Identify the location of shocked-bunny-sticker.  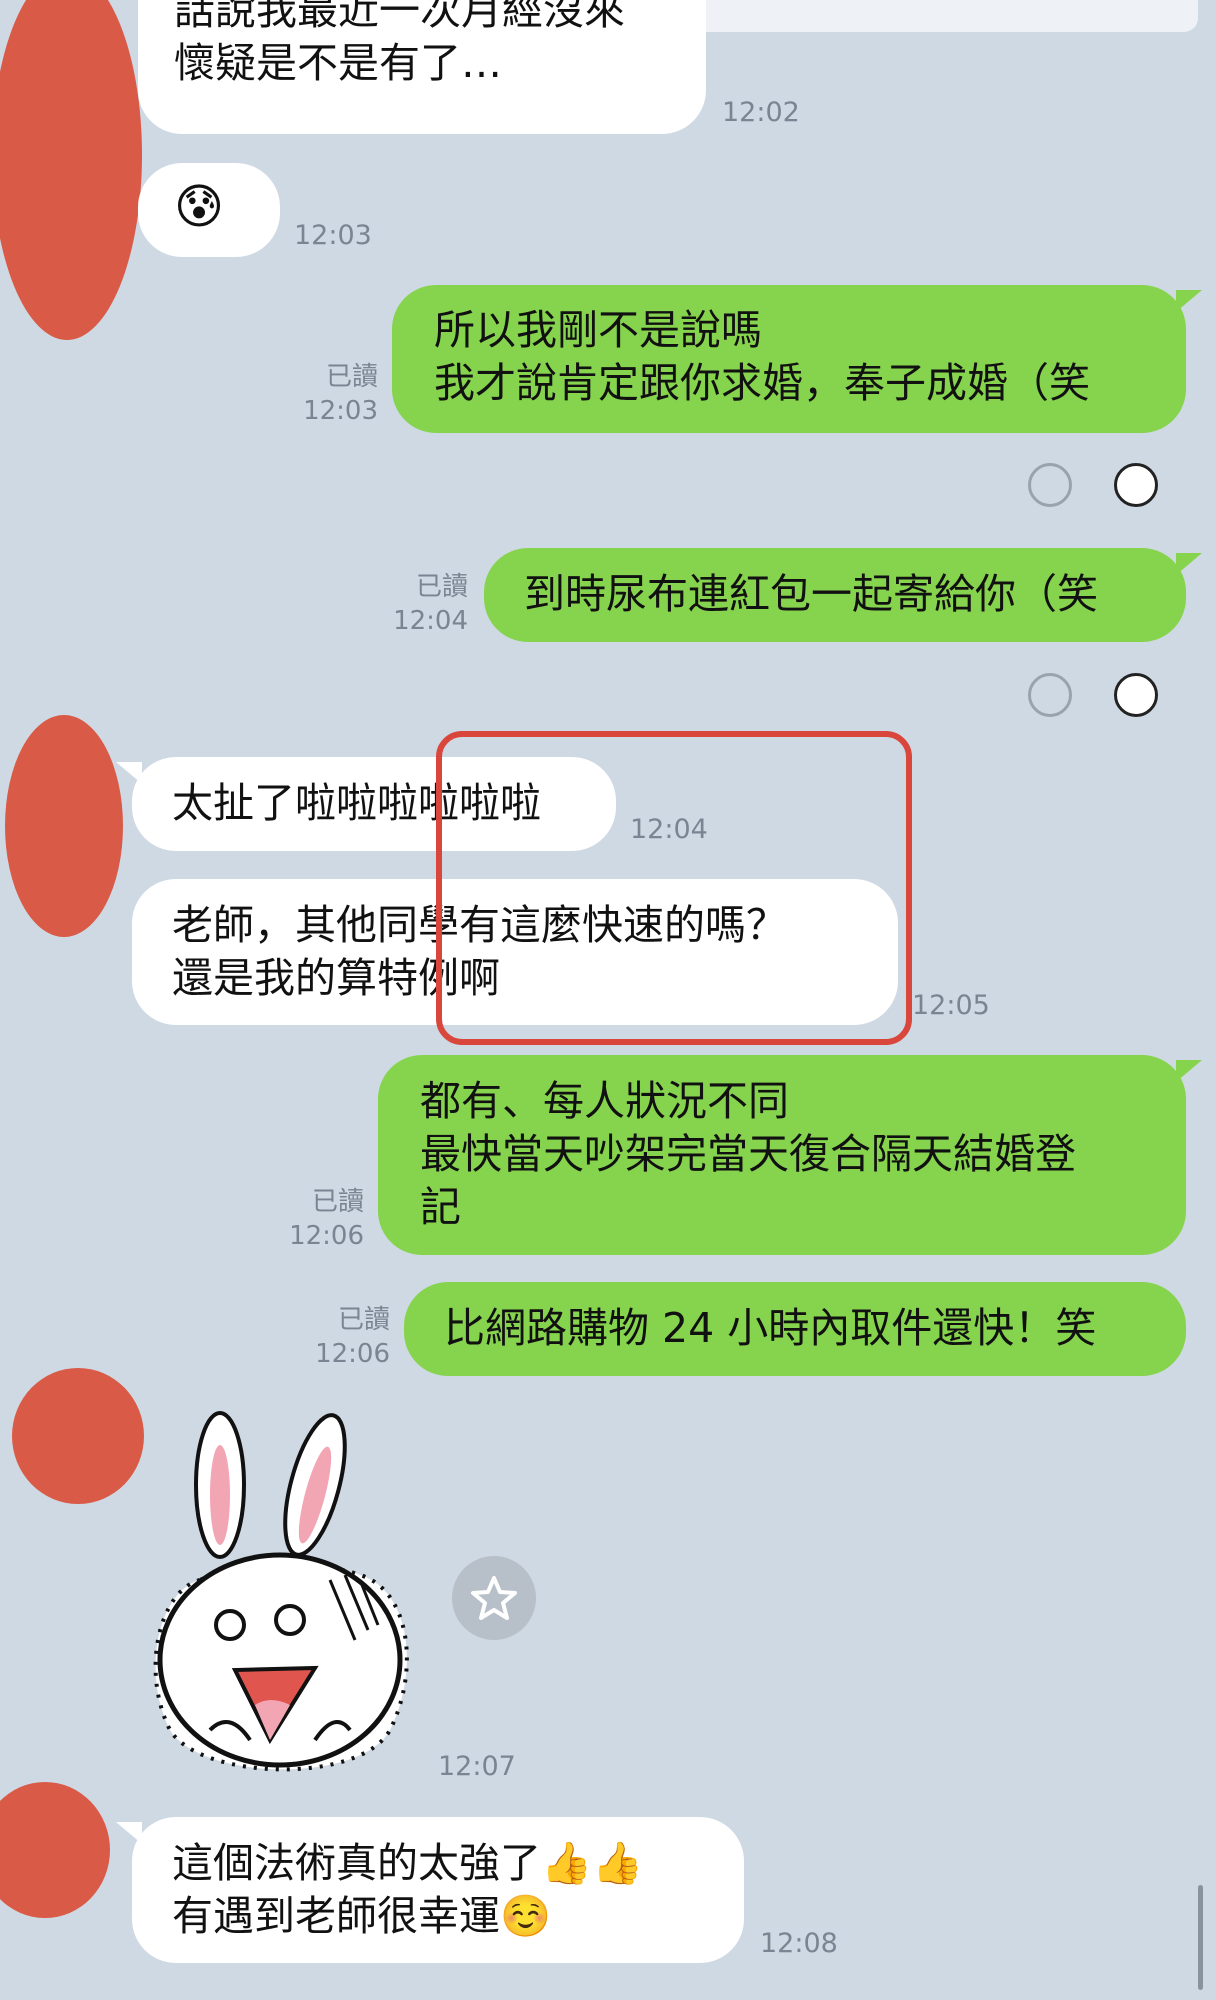
(280, 1600).